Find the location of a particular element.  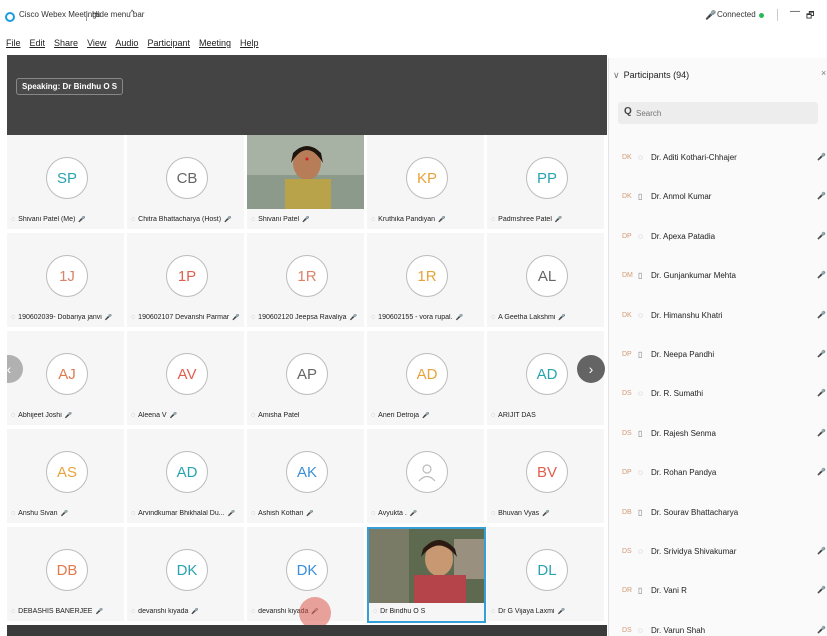

avatar: AV is located at coordinates (187, 374).